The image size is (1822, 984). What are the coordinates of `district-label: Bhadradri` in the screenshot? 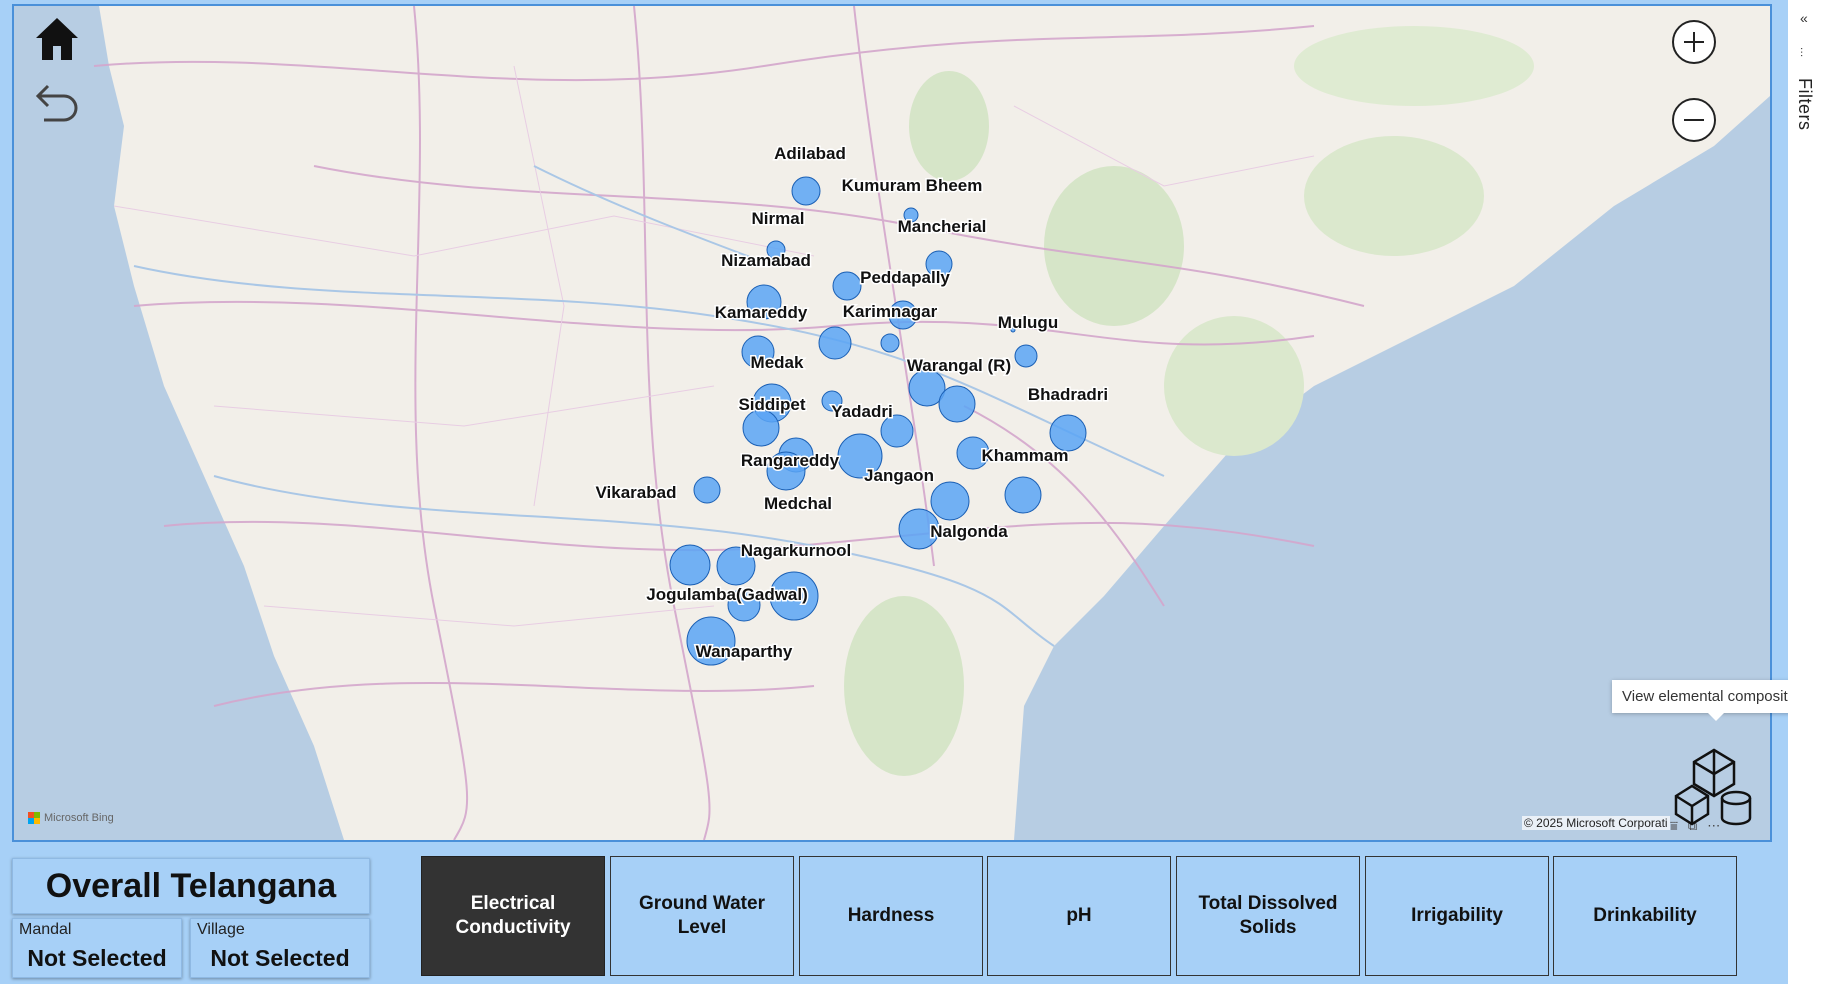 It's located at (1068, 394).